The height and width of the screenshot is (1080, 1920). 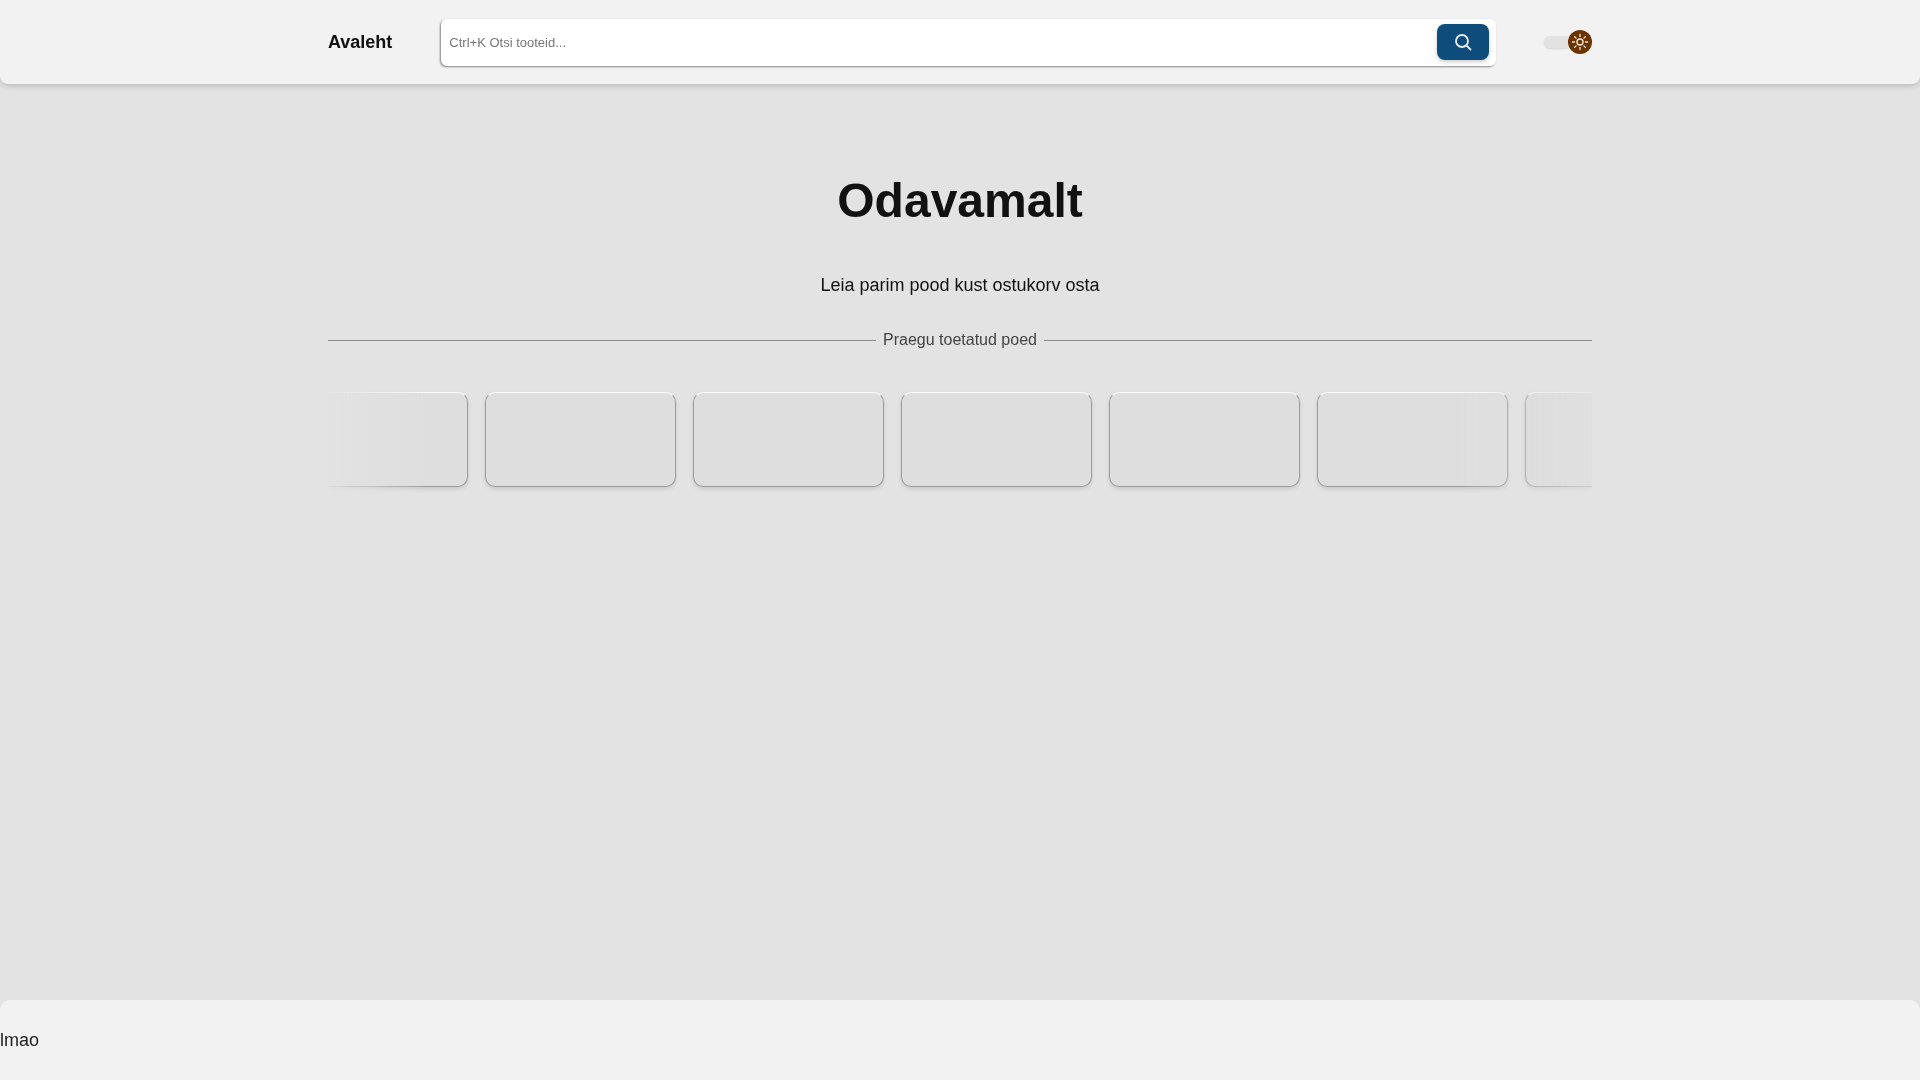 I want to click on search-button, so click(x=1463, y=42).